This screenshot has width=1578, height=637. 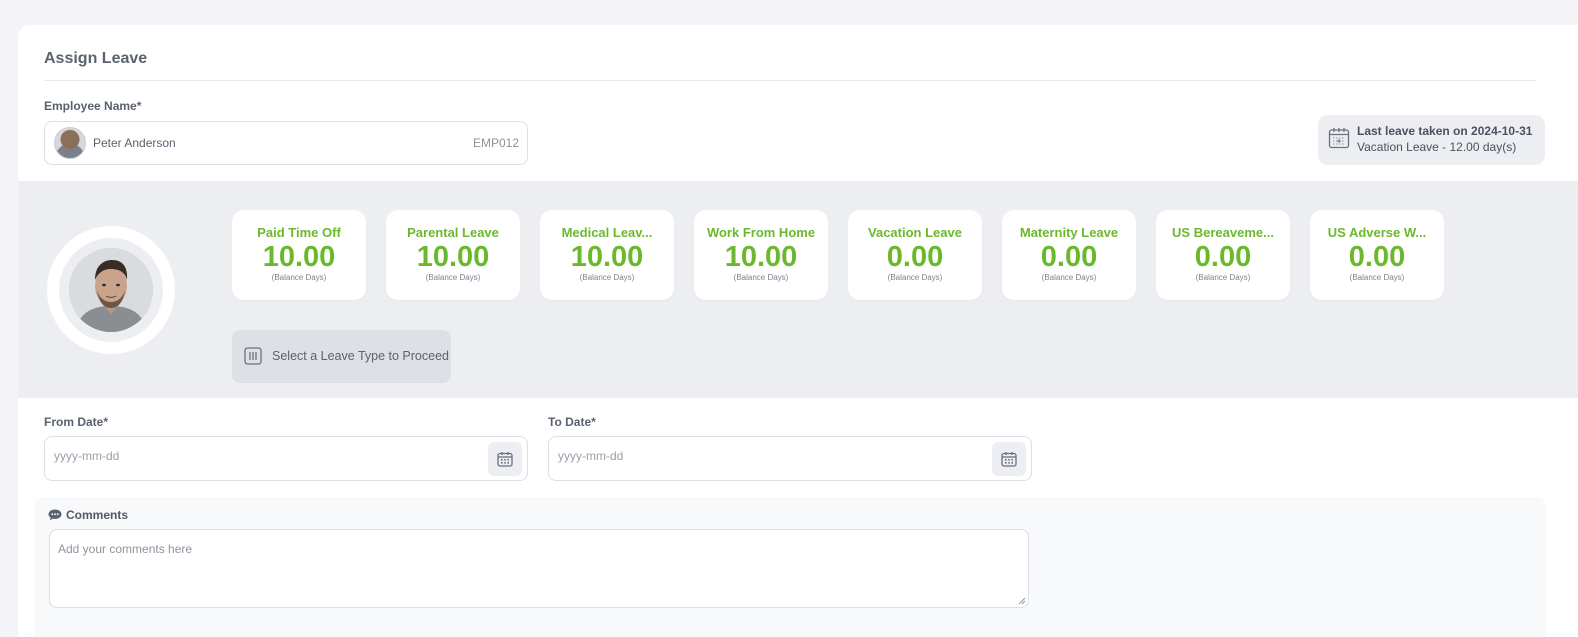 I want to click on comments-input, so click(x=538, y=572).